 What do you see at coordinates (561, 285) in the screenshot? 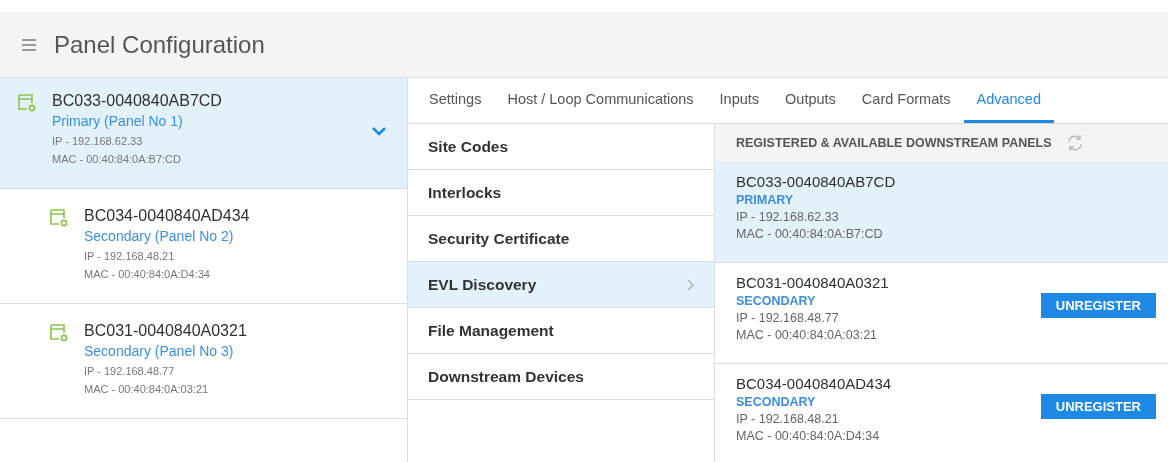
I see `menu-item: EVL Discovery` at bounding box center [561, 285].